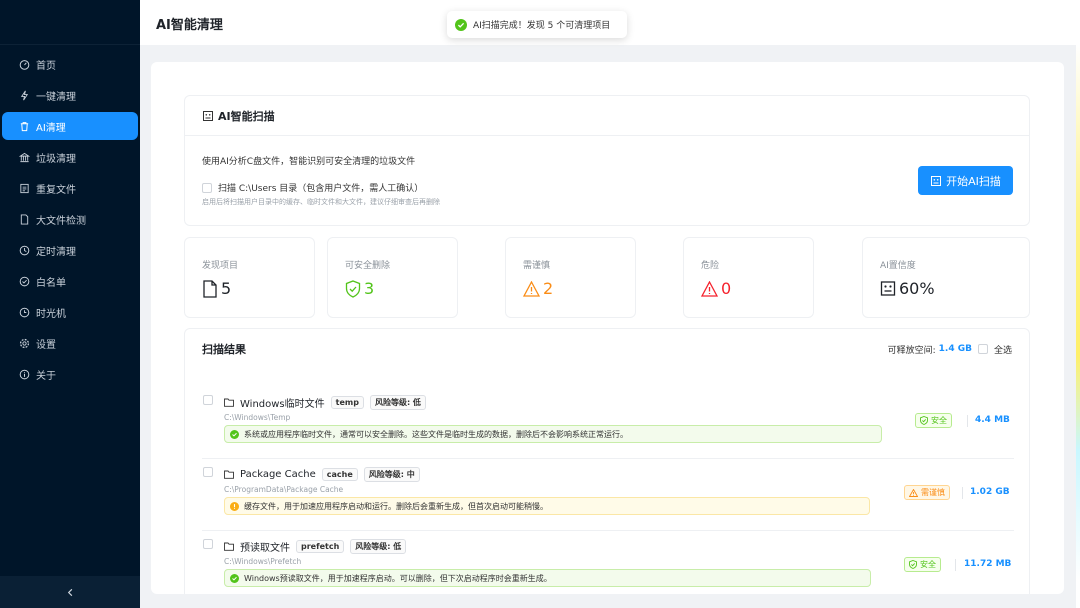  I want to click on scan-results-header: 扫描结果 可释放空间: 1.4 GB 全选, so click(607, 349).